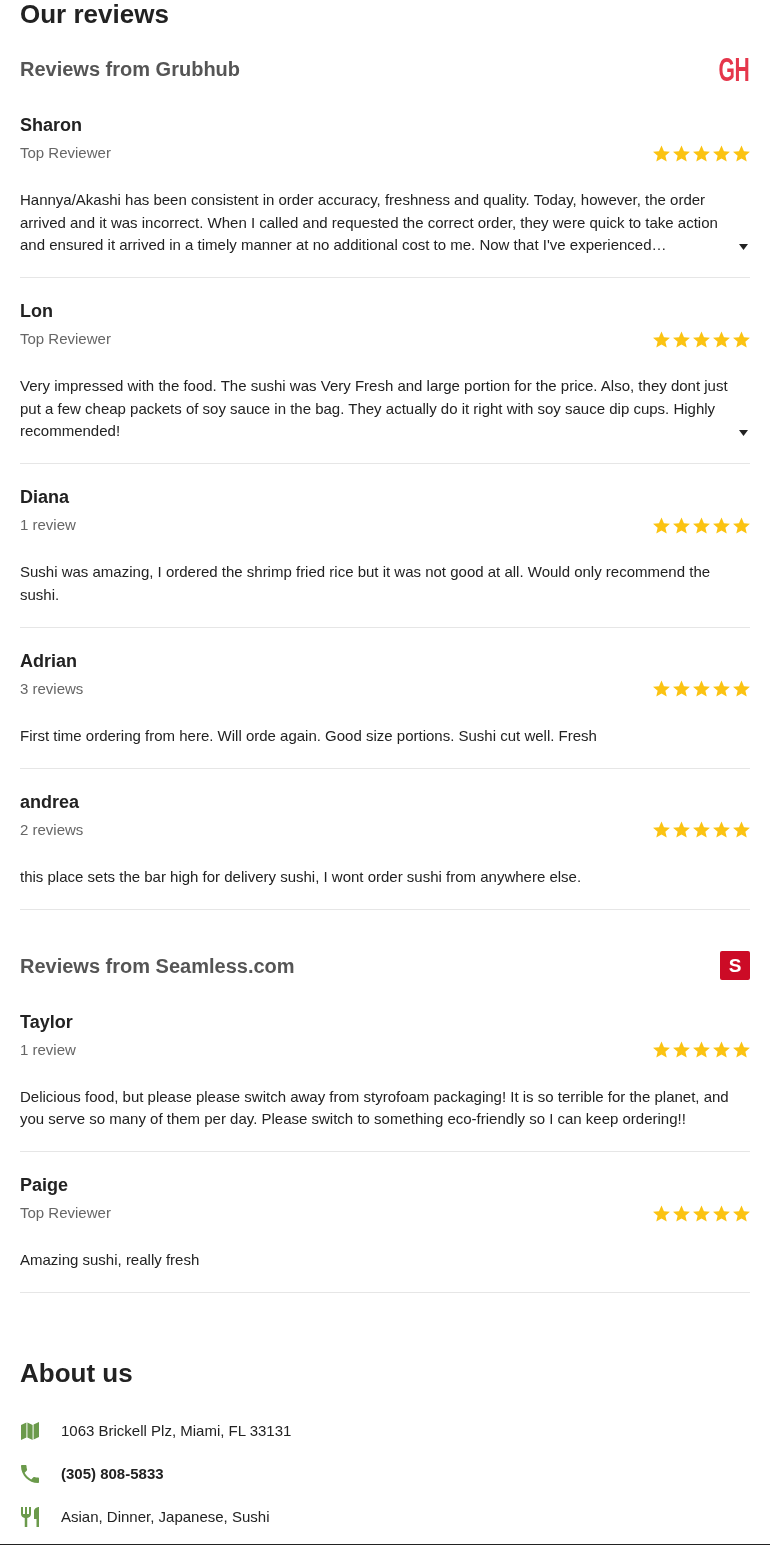  I want to click on review-text: Sushi was amazing, I ordered the shrimp fried rice but it was not good at all. Would only recommend the sushi., so click(366, 583).